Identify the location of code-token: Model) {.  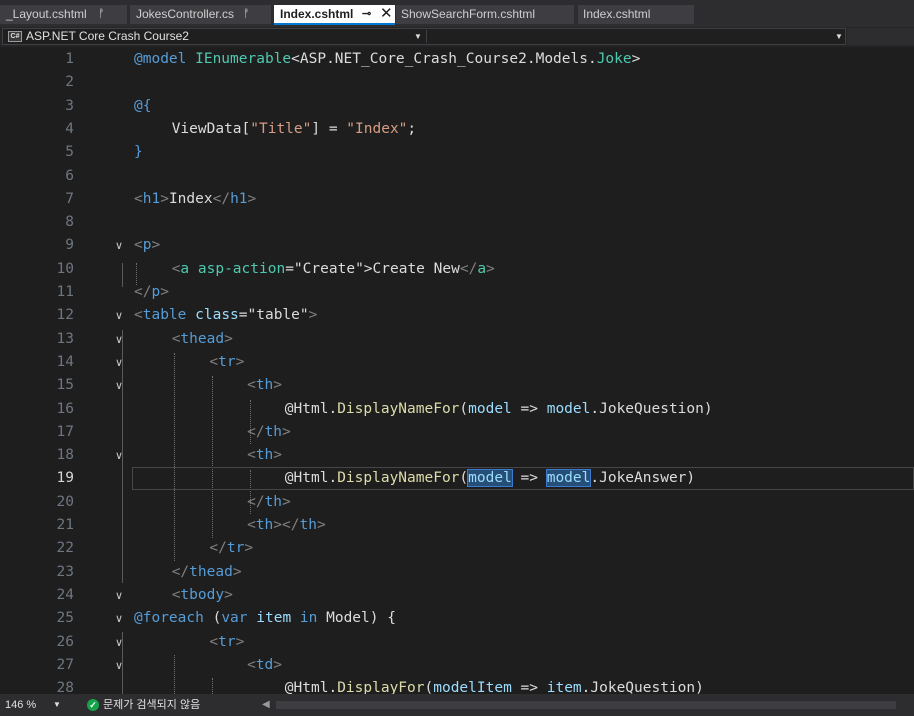
(356, 618).